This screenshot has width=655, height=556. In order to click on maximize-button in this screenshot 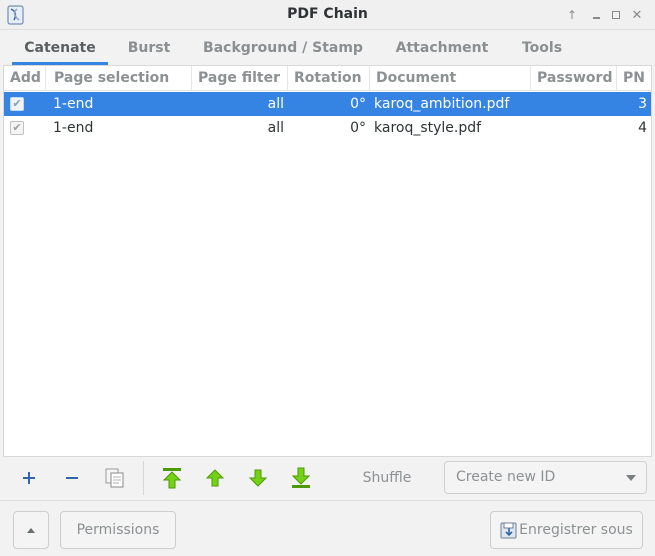, I will do `click(616, 15)`.